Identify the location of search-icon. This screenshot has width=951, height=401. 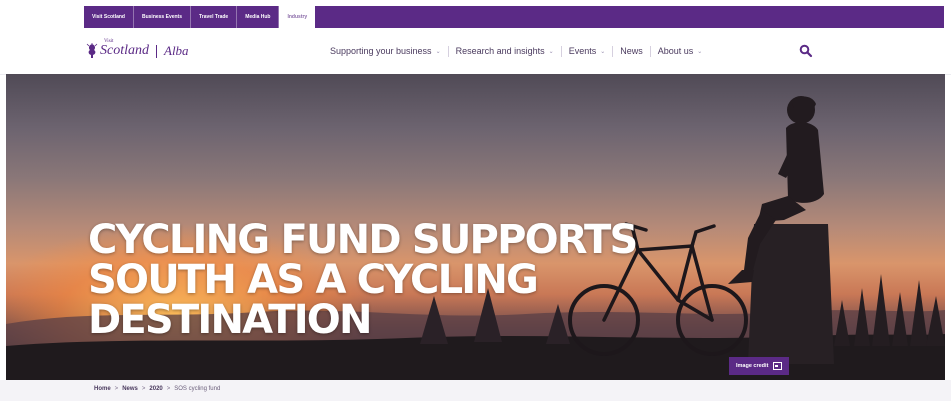
(806, 51).